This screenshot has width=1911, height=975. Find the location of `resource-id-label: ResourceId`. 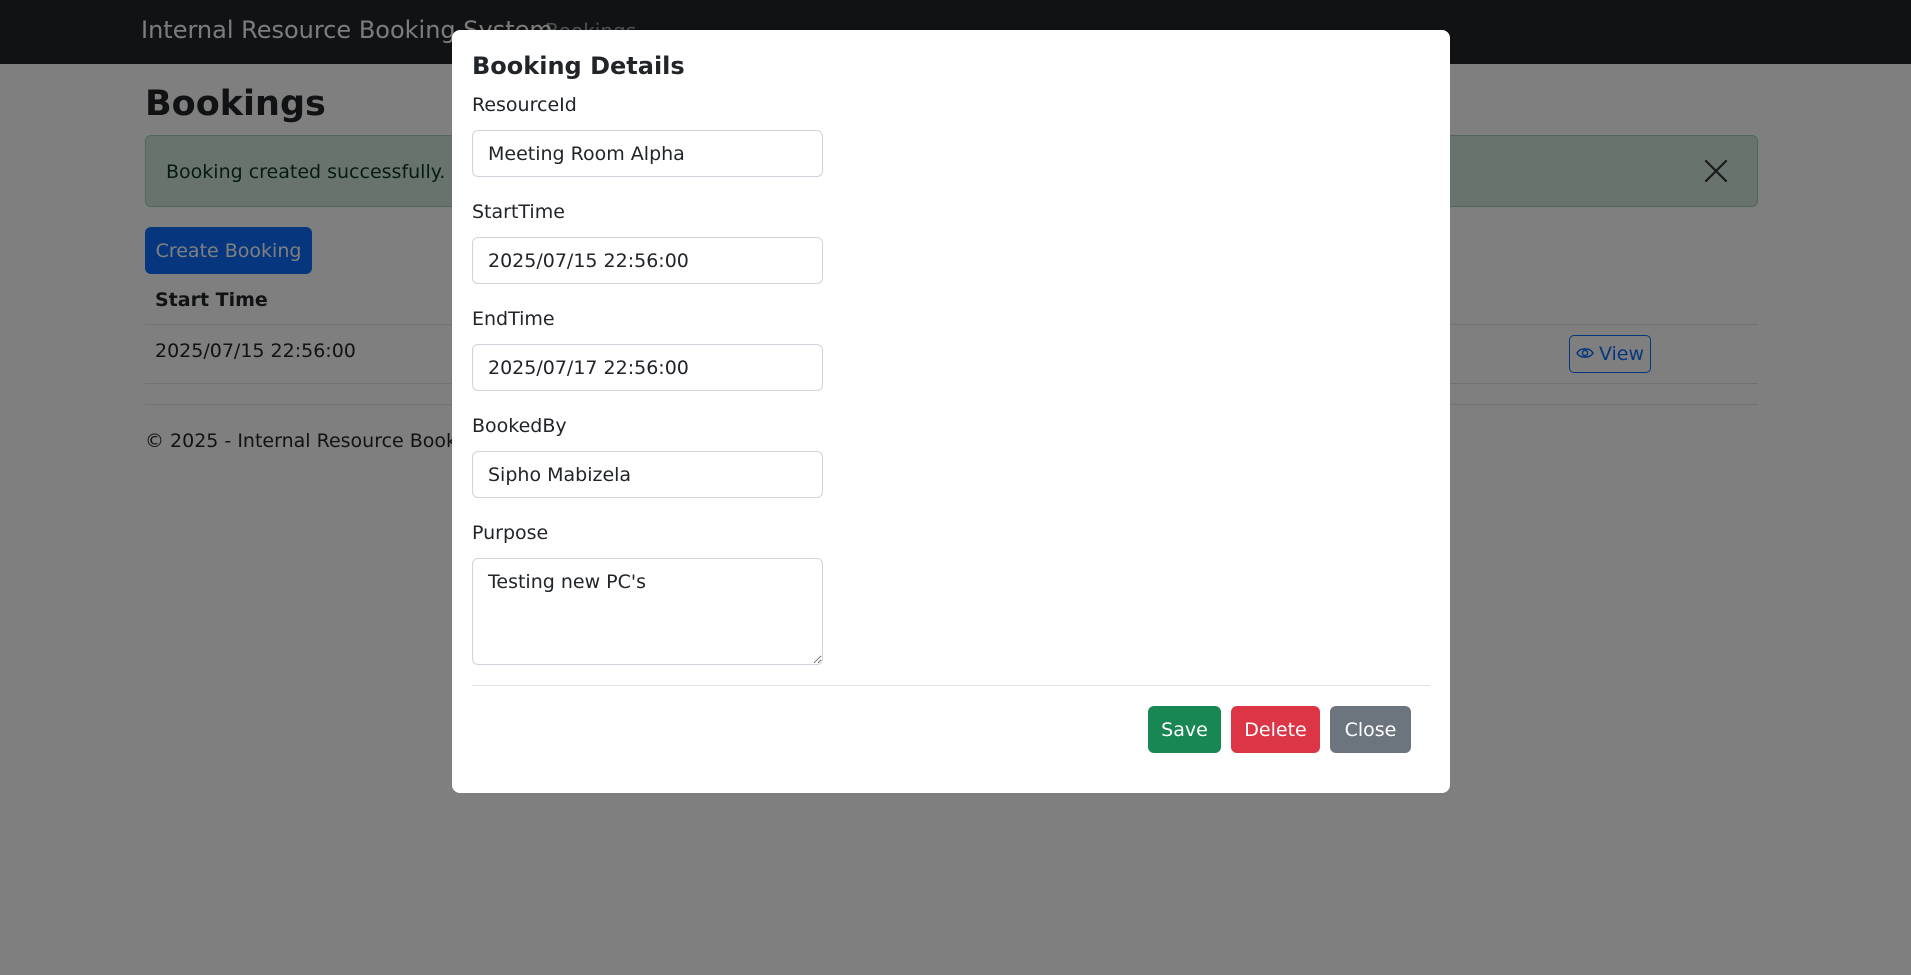

resource-id-label: ResourceId is located at coordinates (524, 105).